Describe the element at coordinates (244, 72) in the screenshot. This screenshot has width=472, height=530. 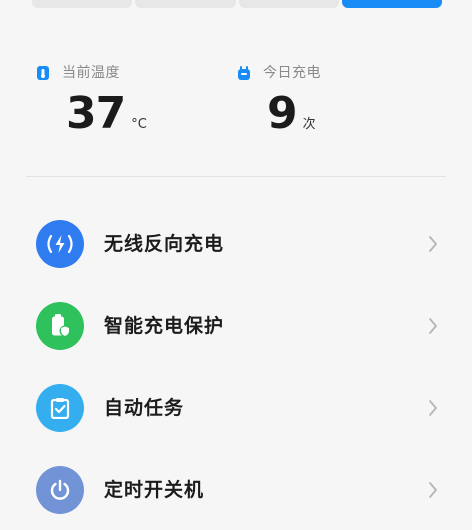
I see `plug-icon` at that location.